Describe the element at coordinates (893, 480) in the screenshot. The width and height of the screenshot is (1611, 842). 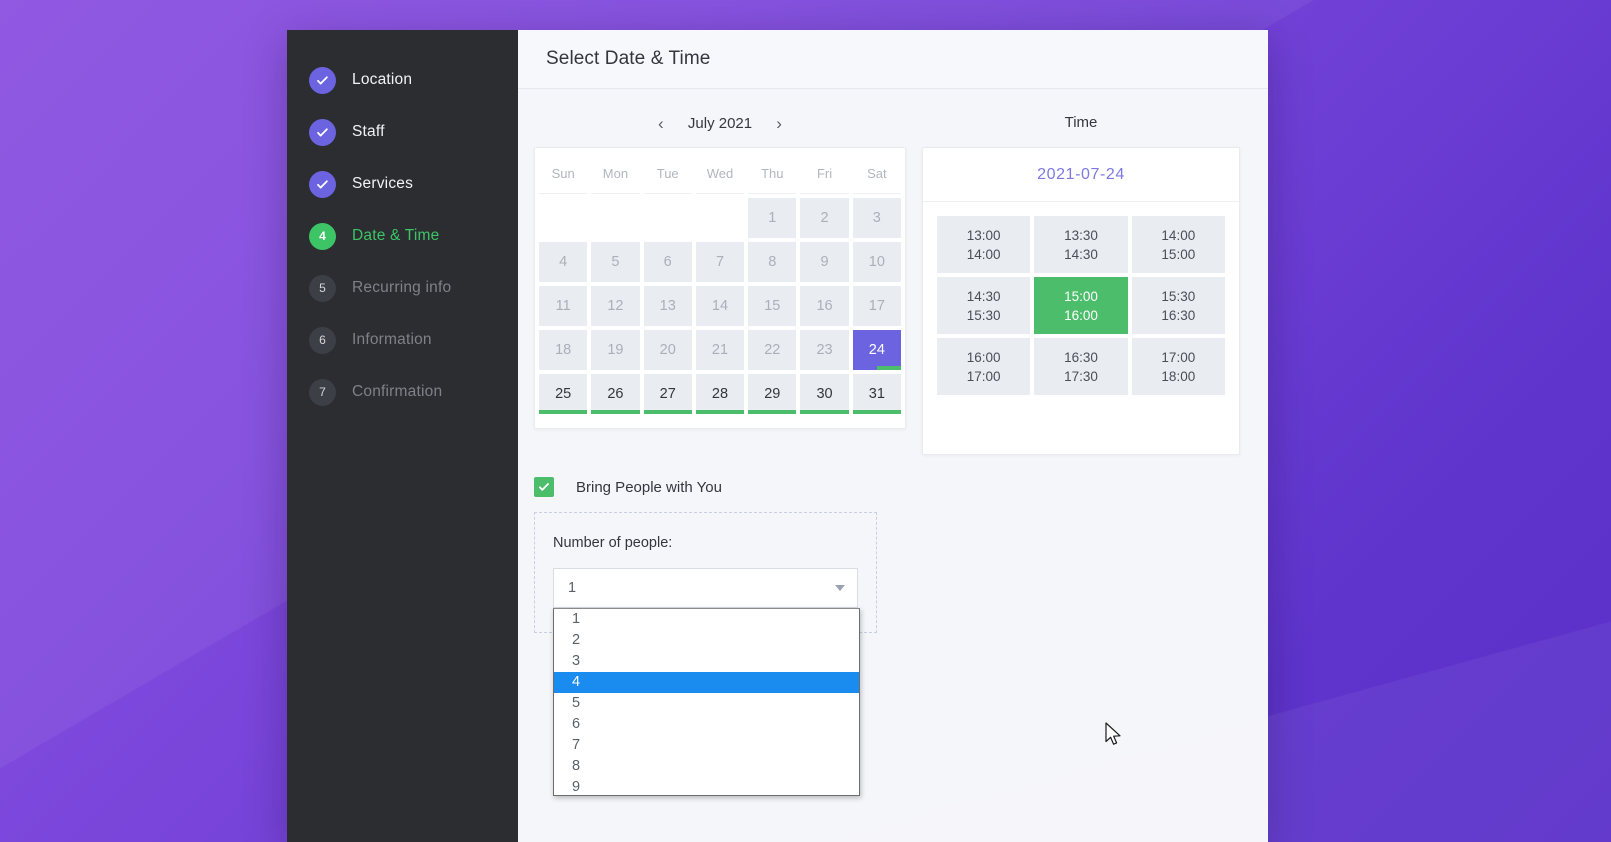
I see `bring-people-row: Bring People with You` at that location.